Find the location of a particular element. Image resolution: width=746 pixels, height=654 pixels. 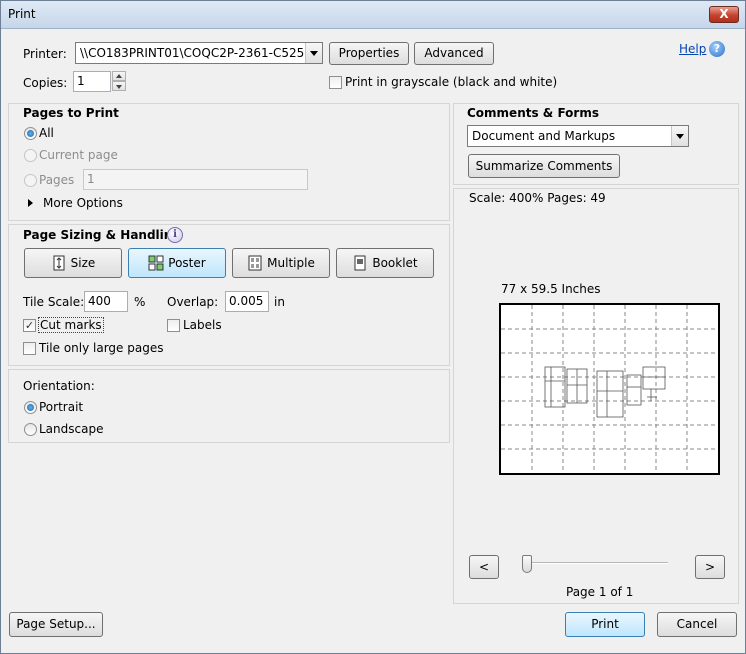

portrait-label: Portrait is located at coordinates (61, 407).